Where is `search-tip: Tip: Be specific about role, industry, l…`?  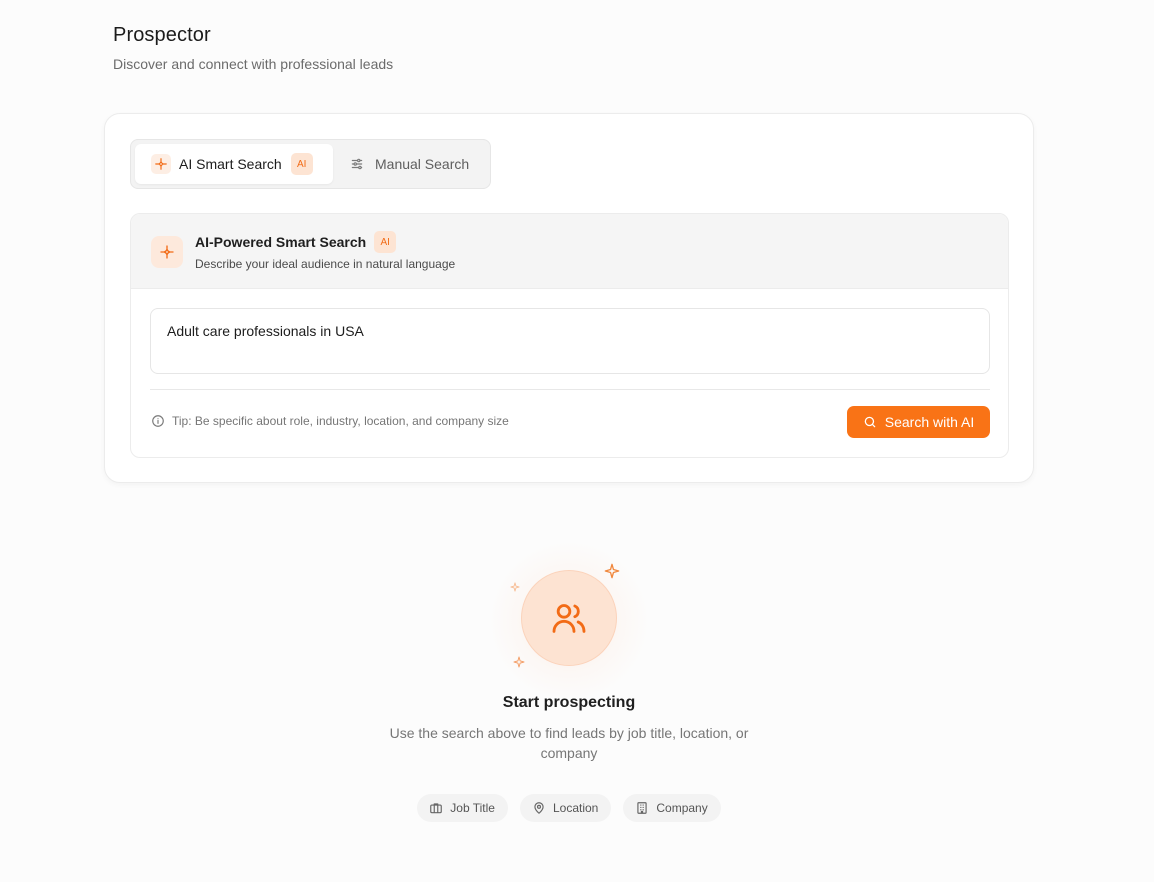 search-tip: Tip: Be specific about role, industry, l… is located at coordinates (330, 421).